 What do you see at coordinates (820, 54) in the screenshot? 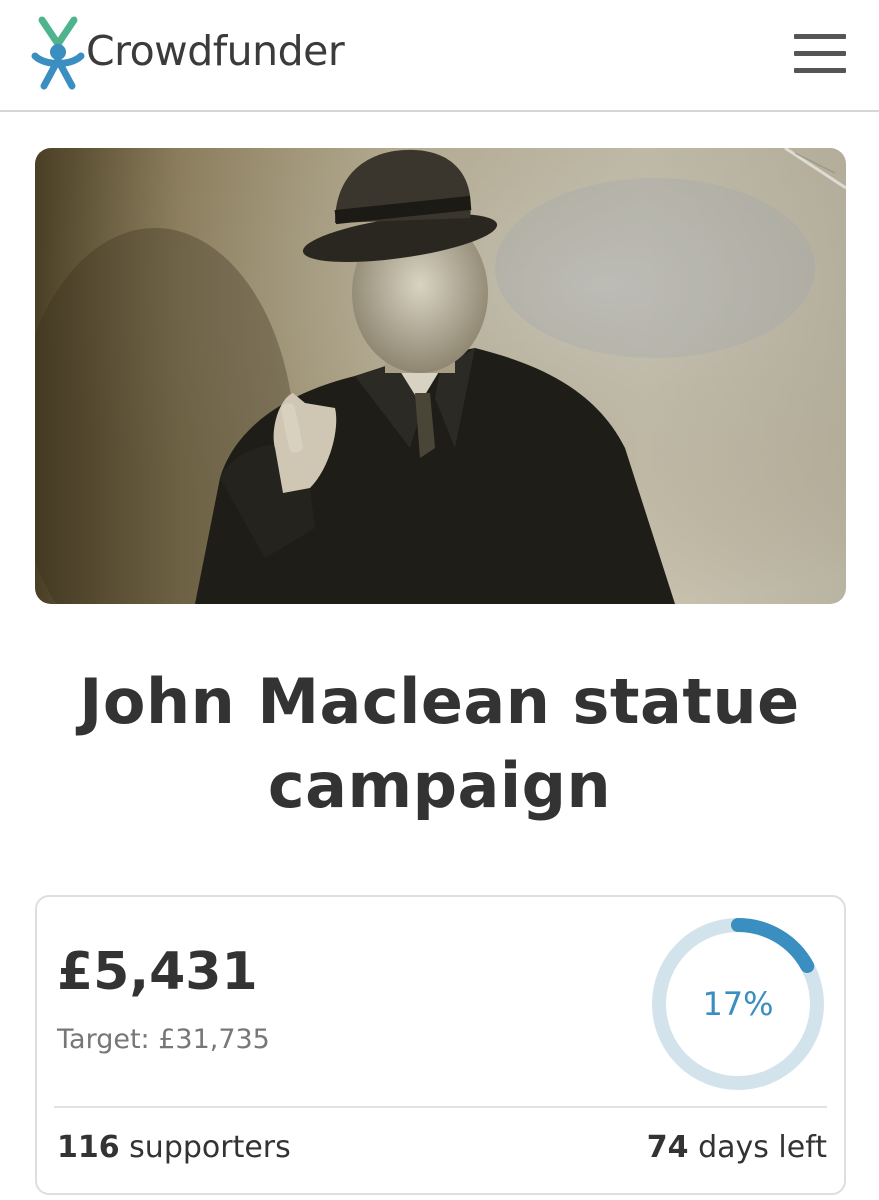
I see `hamburger-menu-icon` at bounding box center [820, 54].